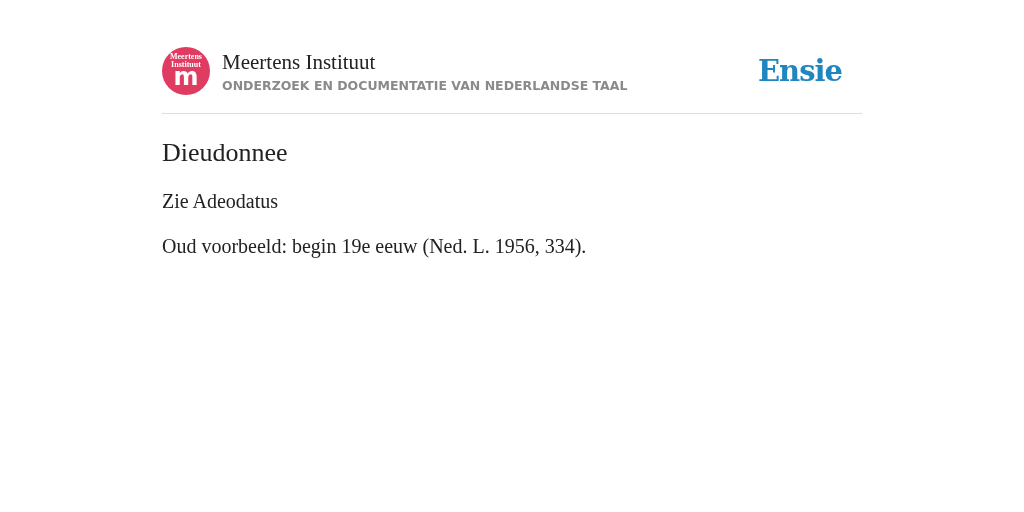 This screenshot has height=512, width=1024. What do you see at coordinates (299, 61) in the screenshot?
I see `site-title: Meertens Instituut` at bounding box center [299, 61].